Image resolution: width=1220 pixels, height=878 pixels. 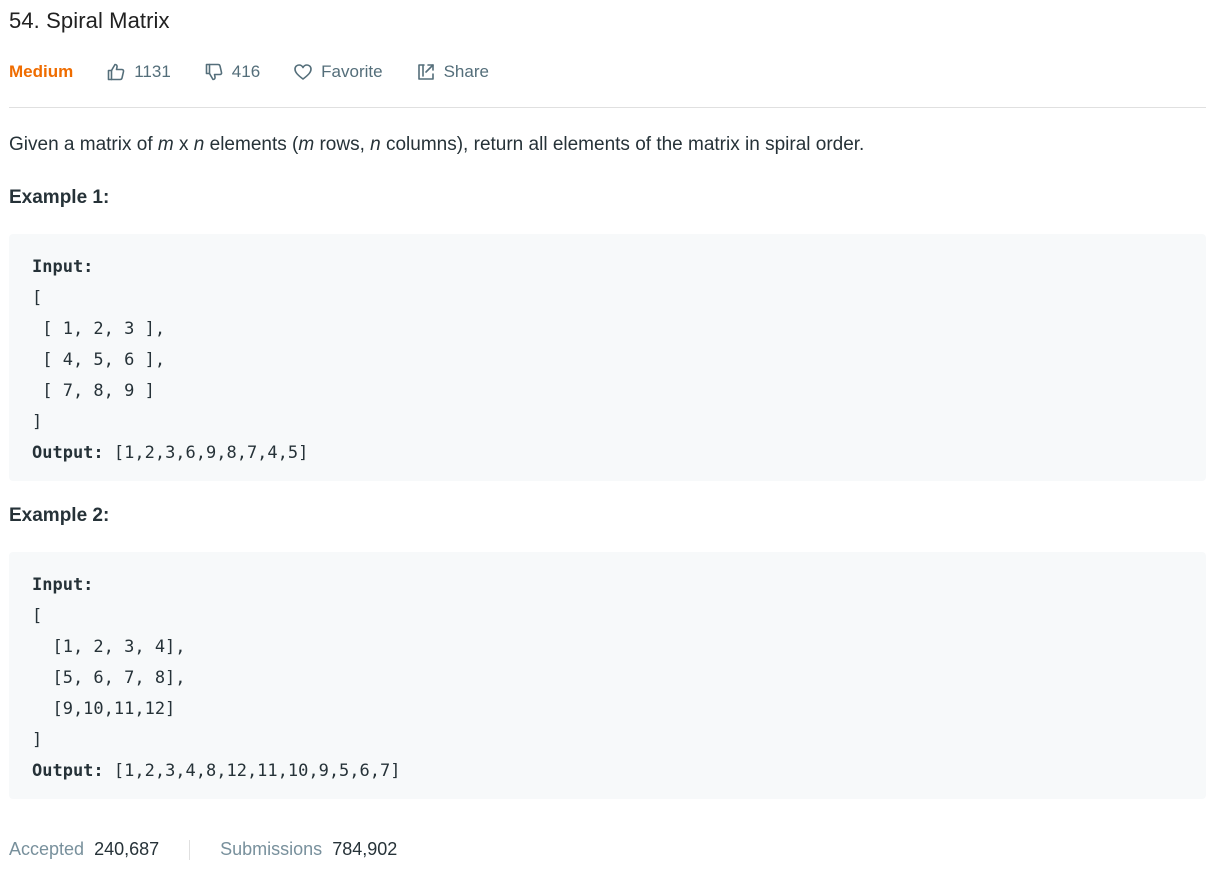 I want to click on description-text: Given a matrix of, so click(x=83, y=144).